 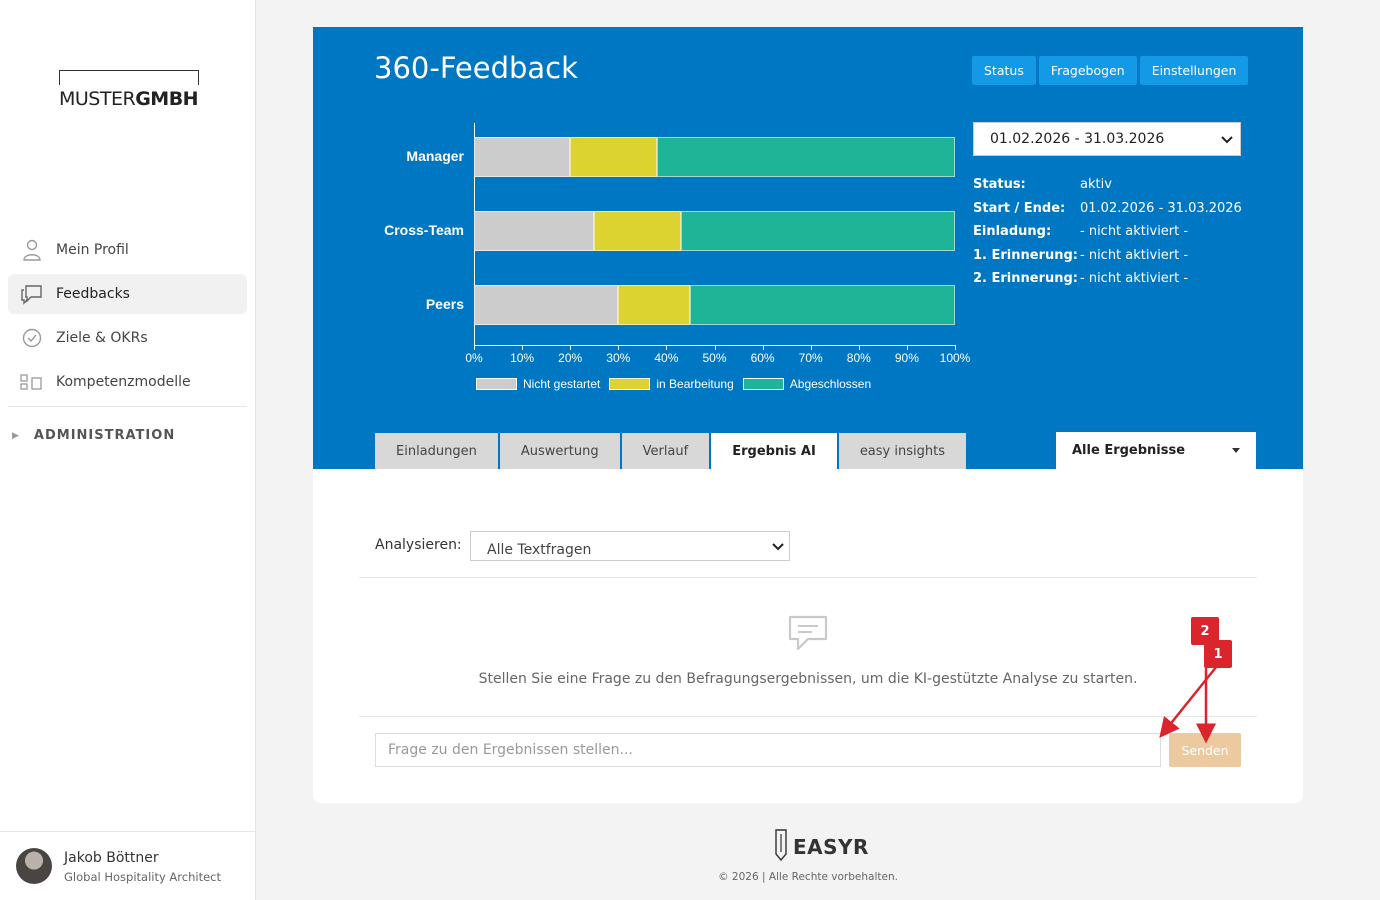 I want to click on competency-icon, so click(x=32, y=382).